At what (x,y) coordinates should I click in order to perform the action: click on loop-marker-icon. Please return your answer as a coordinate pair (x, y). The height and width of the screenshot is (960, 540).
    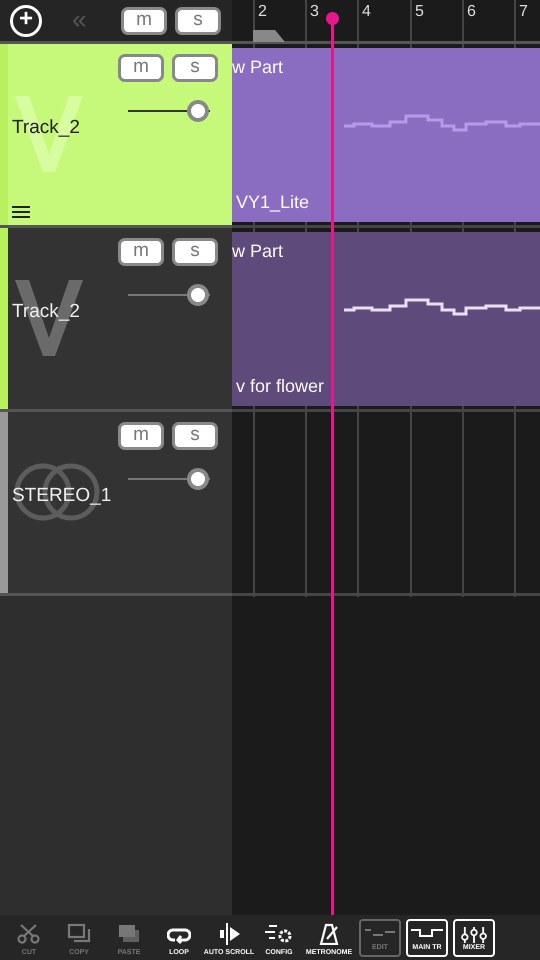
    Looking at the image, I should click on (269, 36).